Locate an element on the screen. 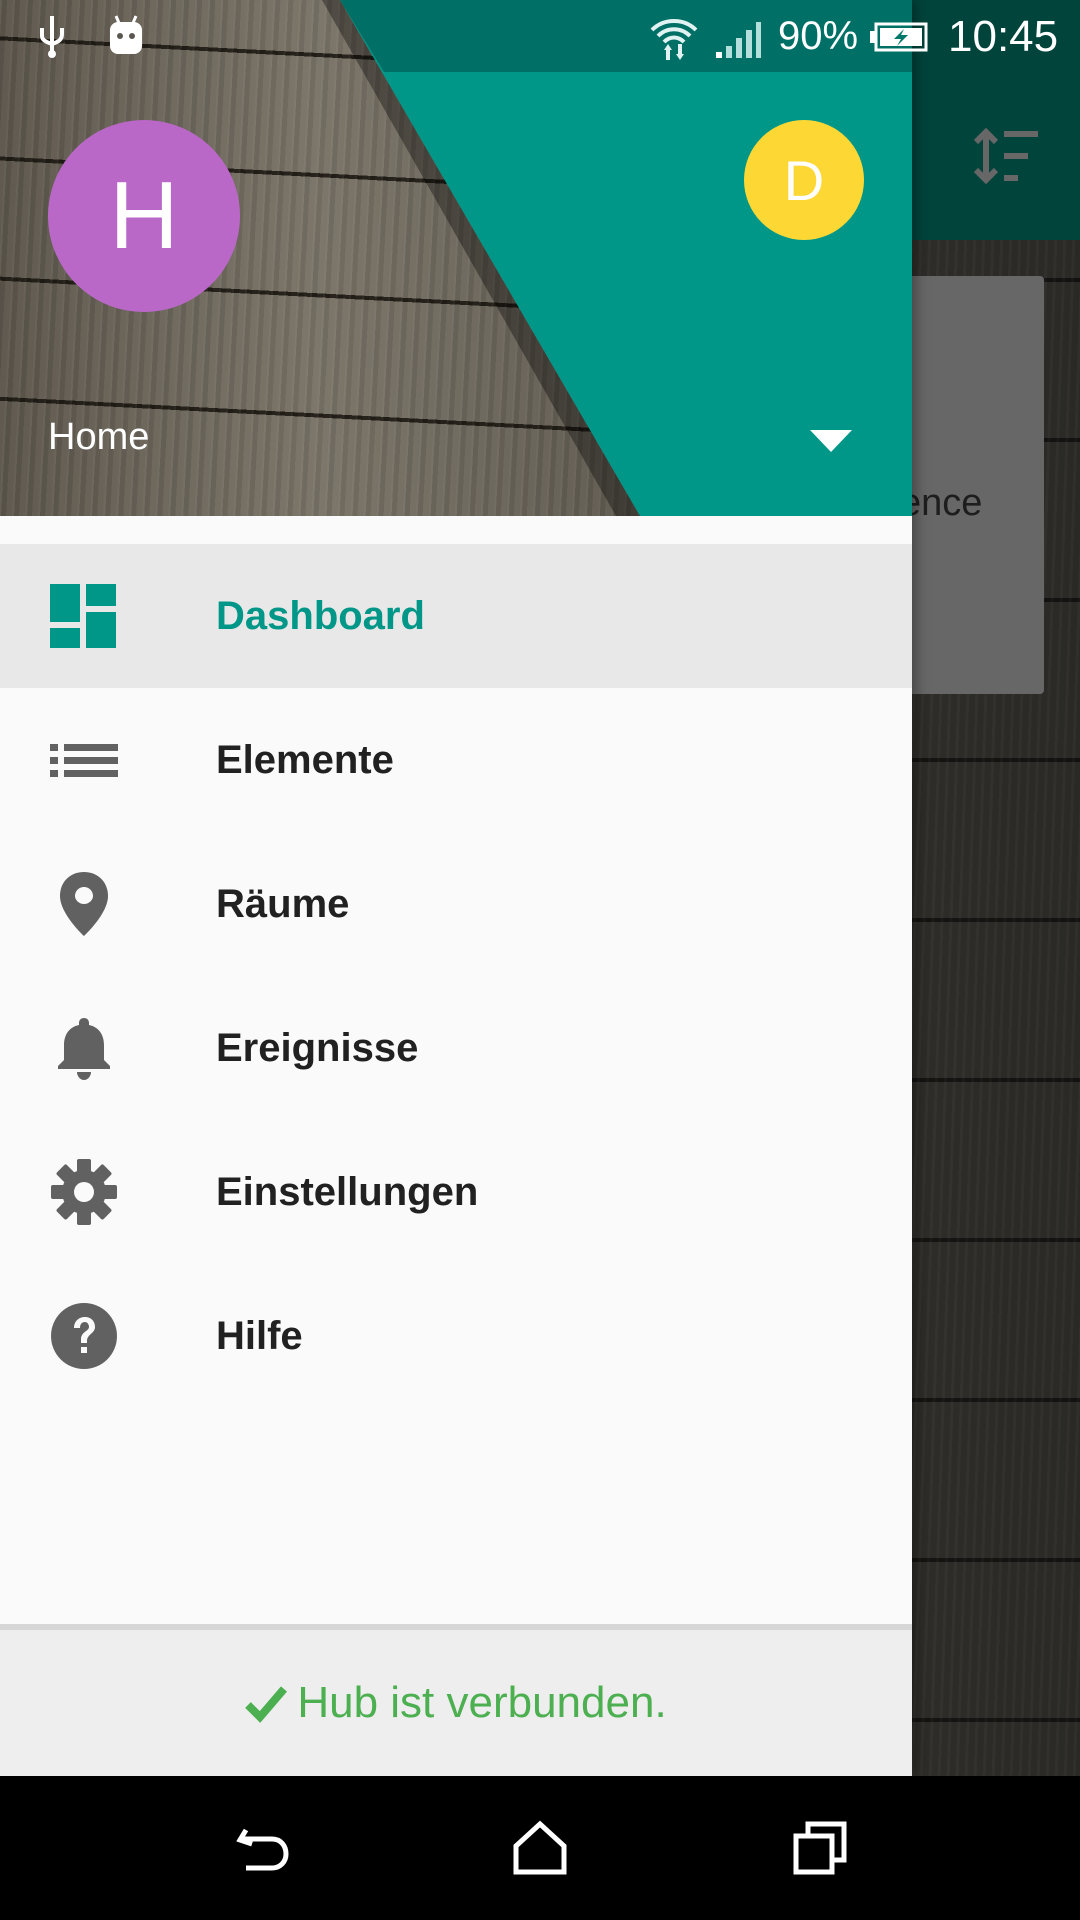 This screenshot has width=1080, height=1920. connection-status-footer: Hub ist verbunden. is located at coordinates (456, 1703).